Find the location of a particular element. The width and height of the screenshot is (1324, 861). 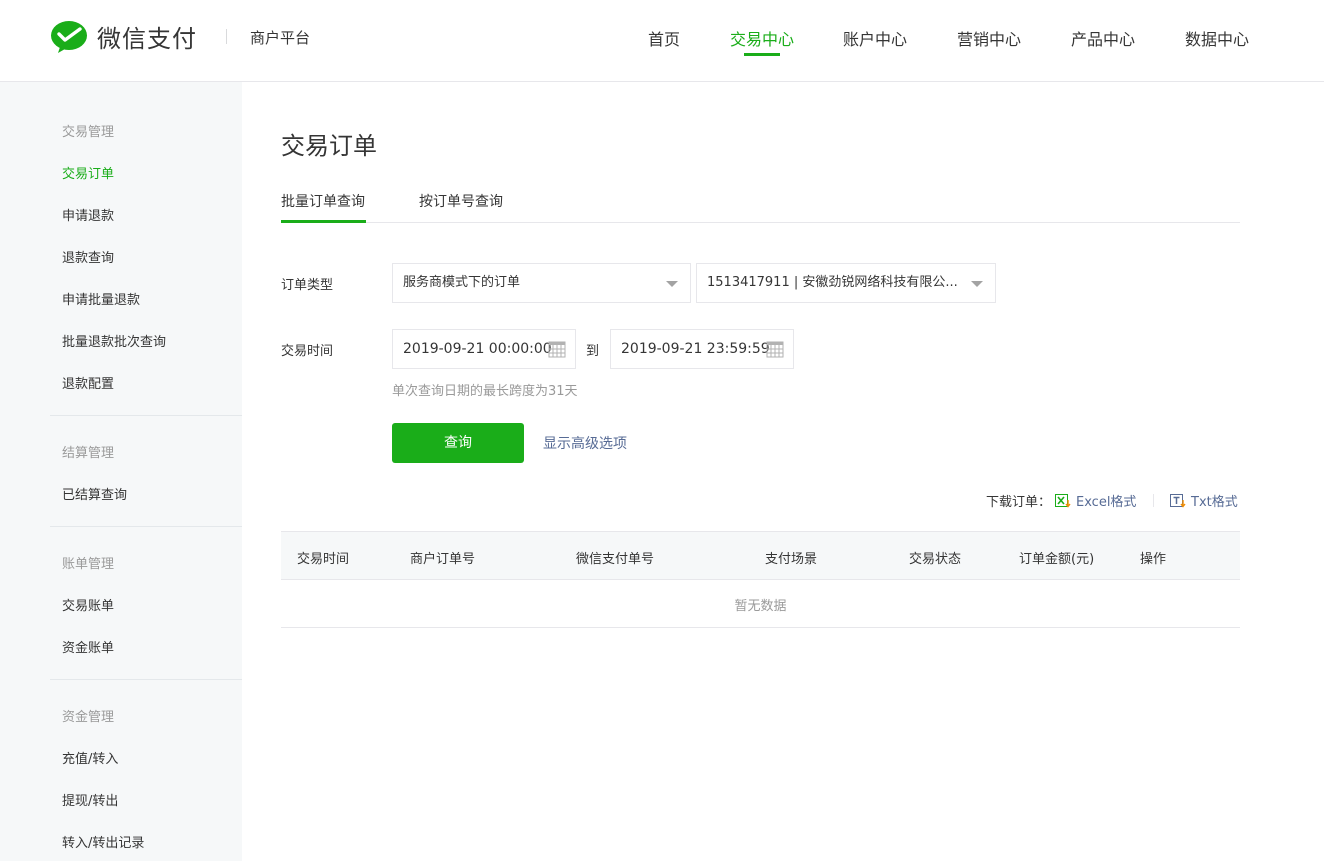

column-header: 订单金额(元) is located at coordinates (1057, 559).